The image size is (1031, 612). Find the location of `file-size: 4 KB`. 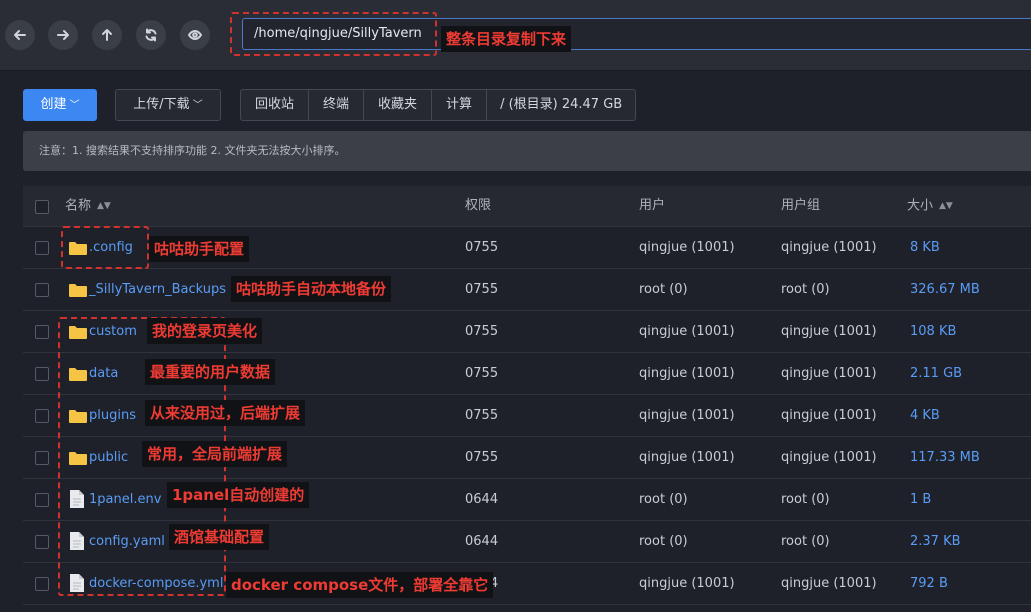

file-size: 4 KB is located at coordinates (925, 415).